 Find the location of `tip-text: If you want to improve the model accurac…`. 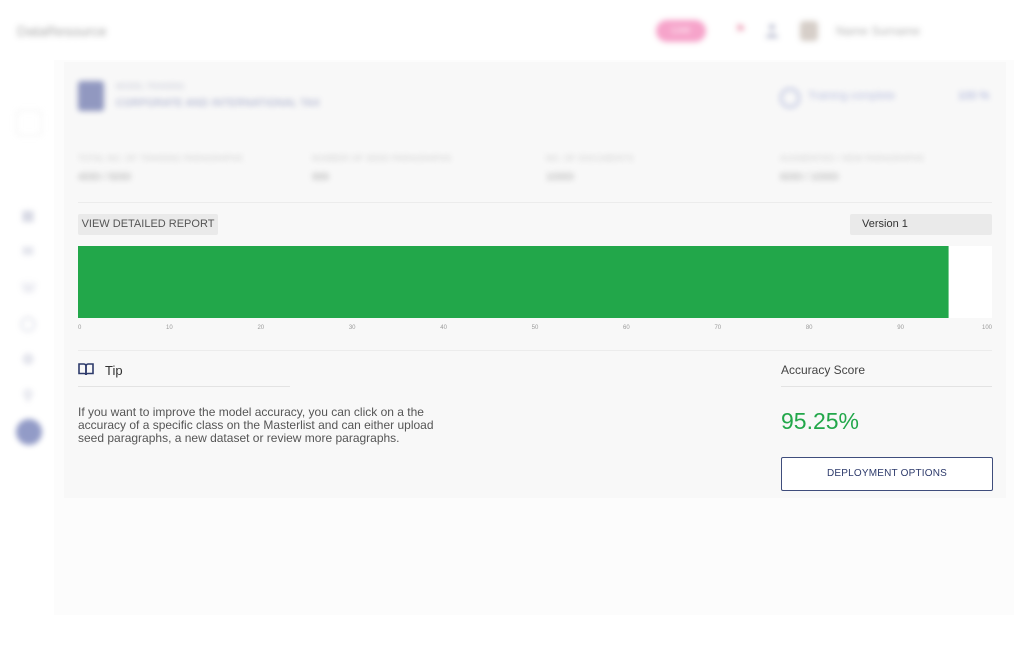

tip-text: If you want to improve the model accurac… is located at coordinates (256, 425).